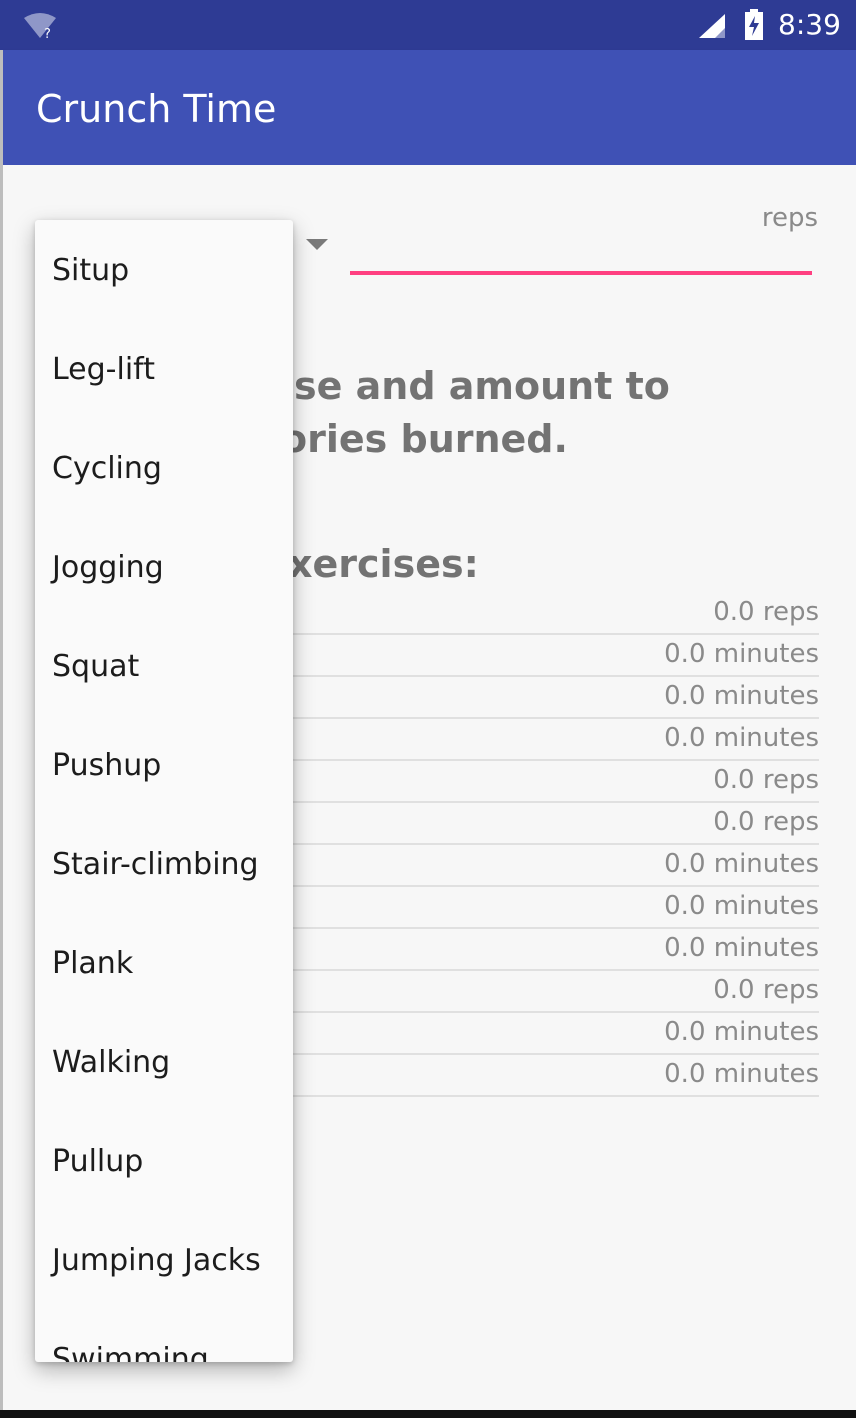  Describe the element at coordinates (164, 467) in the screenshot. I see `dropdown-option-cycling: Cycling` at that location.